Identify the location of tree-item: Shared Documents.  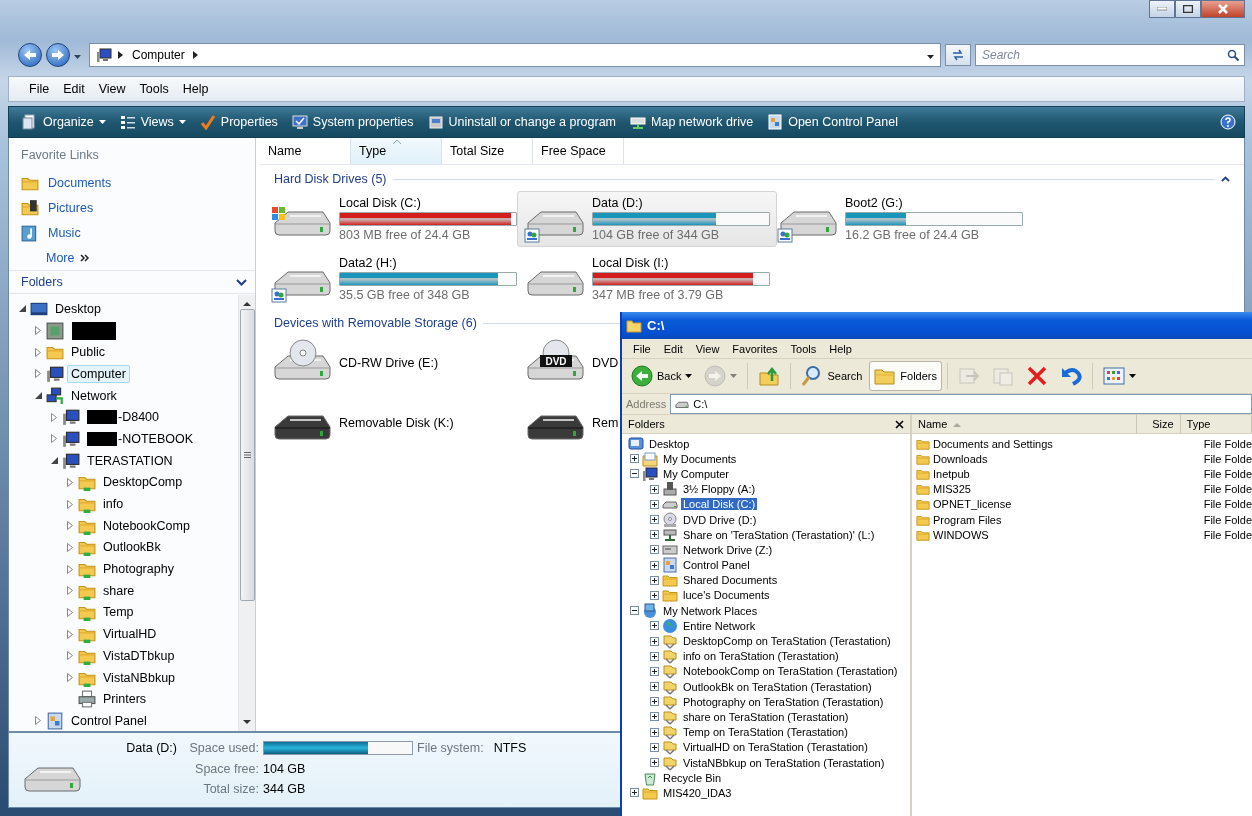
(730, 580).